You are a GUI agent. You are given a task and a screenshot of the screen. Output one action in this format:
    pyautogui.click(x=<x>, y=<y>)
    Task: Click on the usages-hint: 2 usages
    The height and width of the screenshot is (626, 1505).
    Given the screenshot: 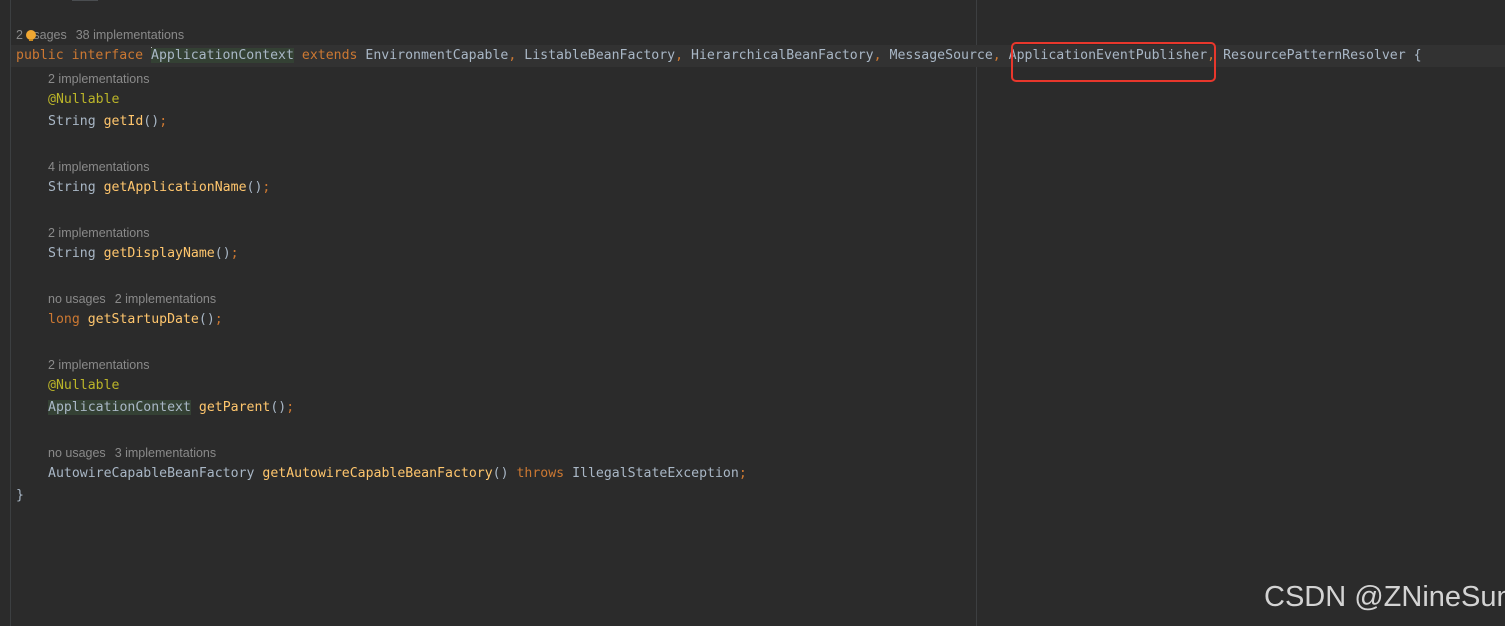 What is the action you would take?
    pyautogui.click(x=41, y=35)
    